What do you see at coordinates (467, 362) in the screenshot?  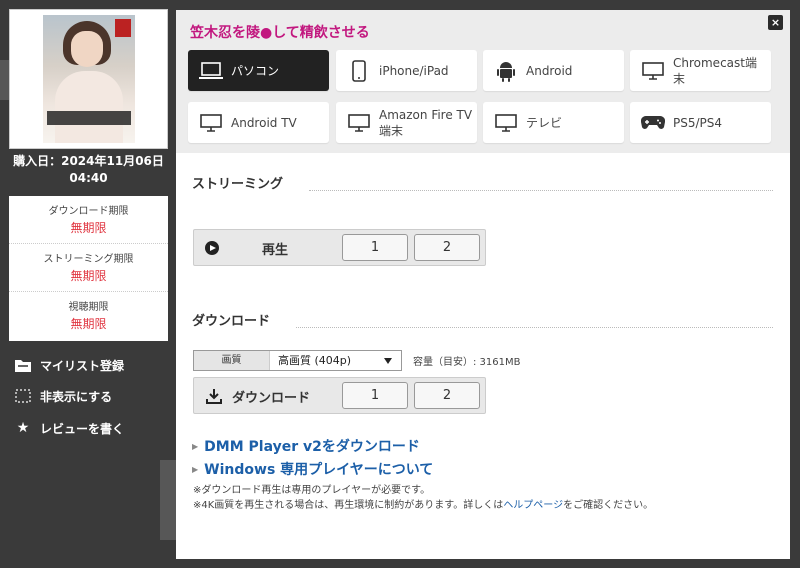 I see `file-size: 容量（目安）: 3161MB` at bounding box center [467, 362].